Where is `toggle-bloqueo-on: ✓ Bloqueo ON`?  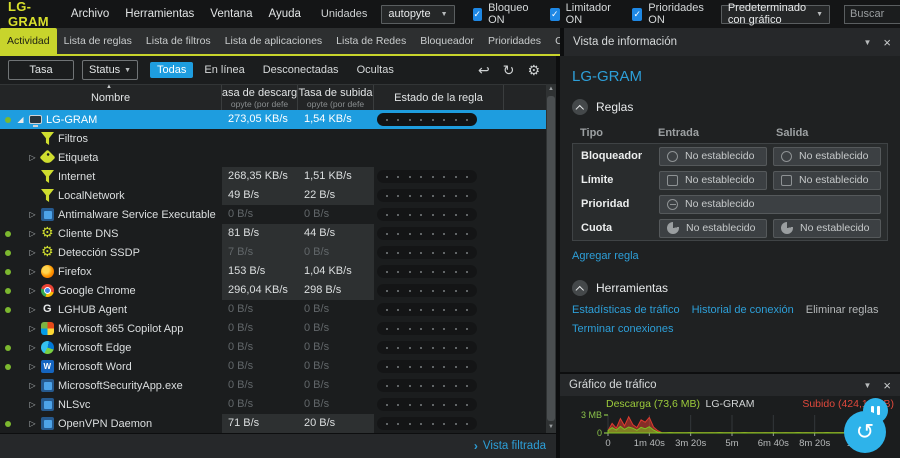
toggle-bloqueo-on: ✓ Bloqueo ON is located at coordinates (502, 14).